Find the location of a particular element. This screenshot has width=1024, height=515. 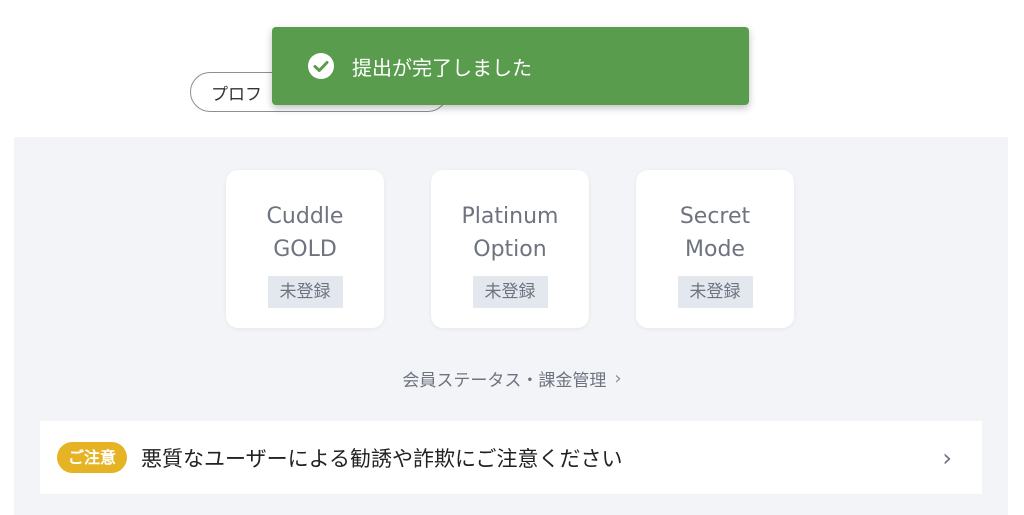

plan-card-cuddle-gold: Cuddle GOLD 未登録 is located at coordinates (305, 249).